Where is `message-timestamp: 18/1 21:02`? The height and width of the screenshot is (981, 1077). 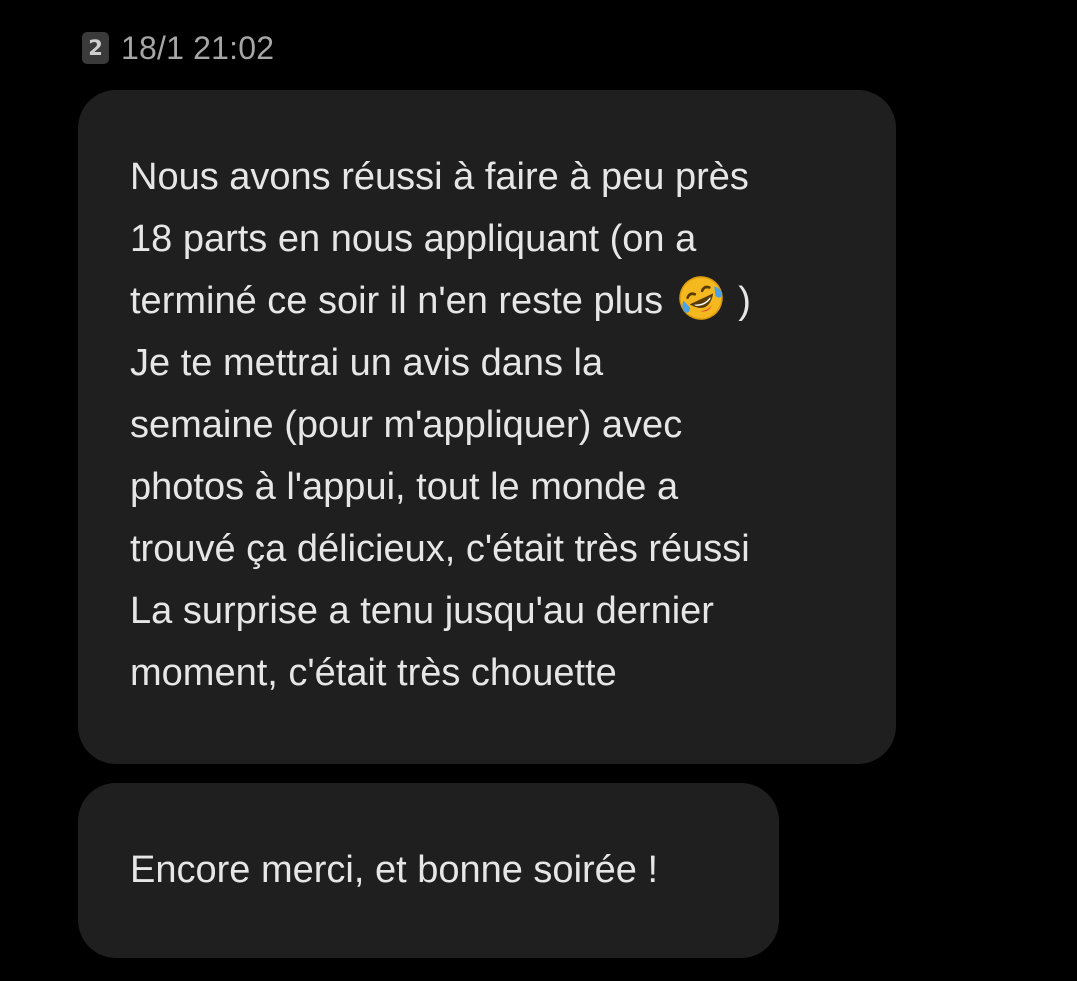 message-timestamp: 18/1 21:02 is located at coordinates (198, 47).